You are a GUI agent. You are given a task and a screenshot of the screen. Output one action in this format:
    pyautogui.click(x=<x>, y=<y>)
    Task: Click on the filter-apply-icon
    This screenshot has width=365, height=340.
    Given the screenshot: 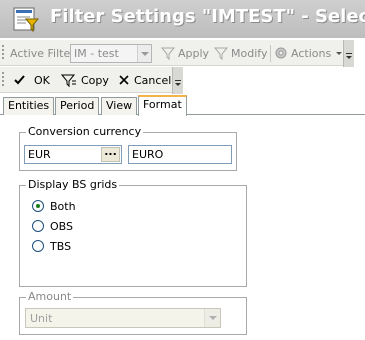 What is the action you would take?
    pyautogui.click(x=168, y=54)
    